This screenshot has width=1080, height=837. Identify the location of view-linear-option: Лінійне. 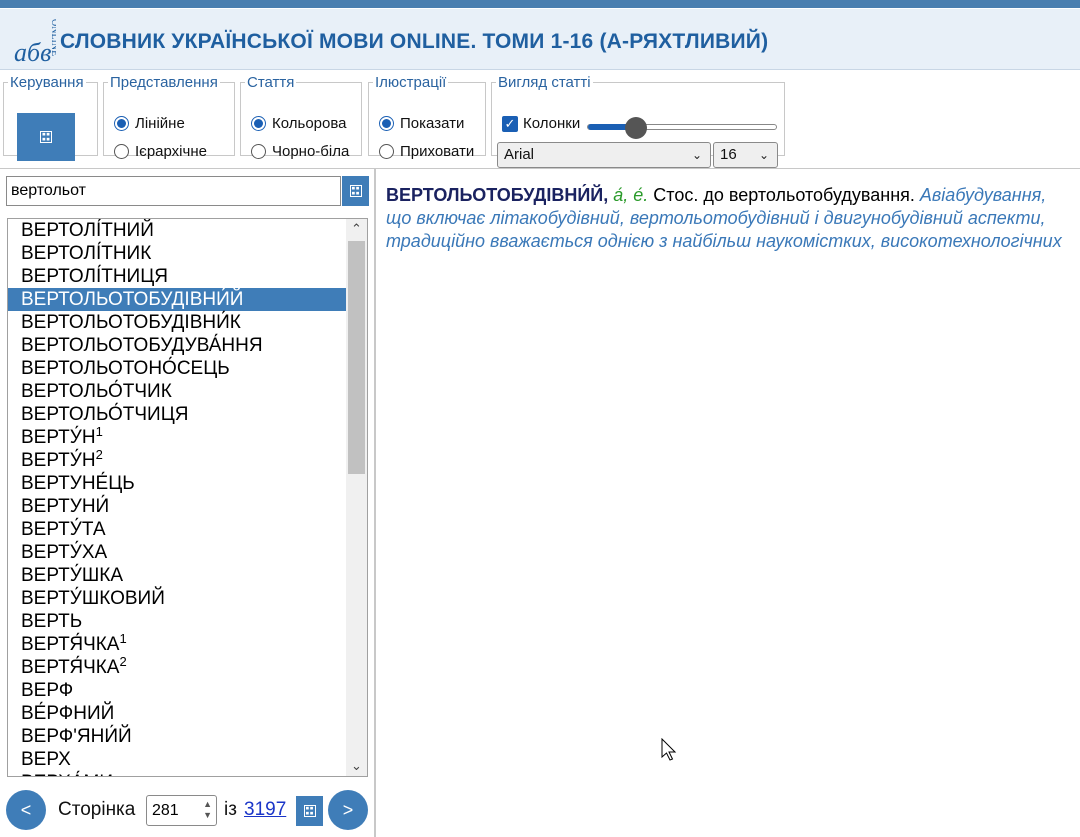
(149, 123).